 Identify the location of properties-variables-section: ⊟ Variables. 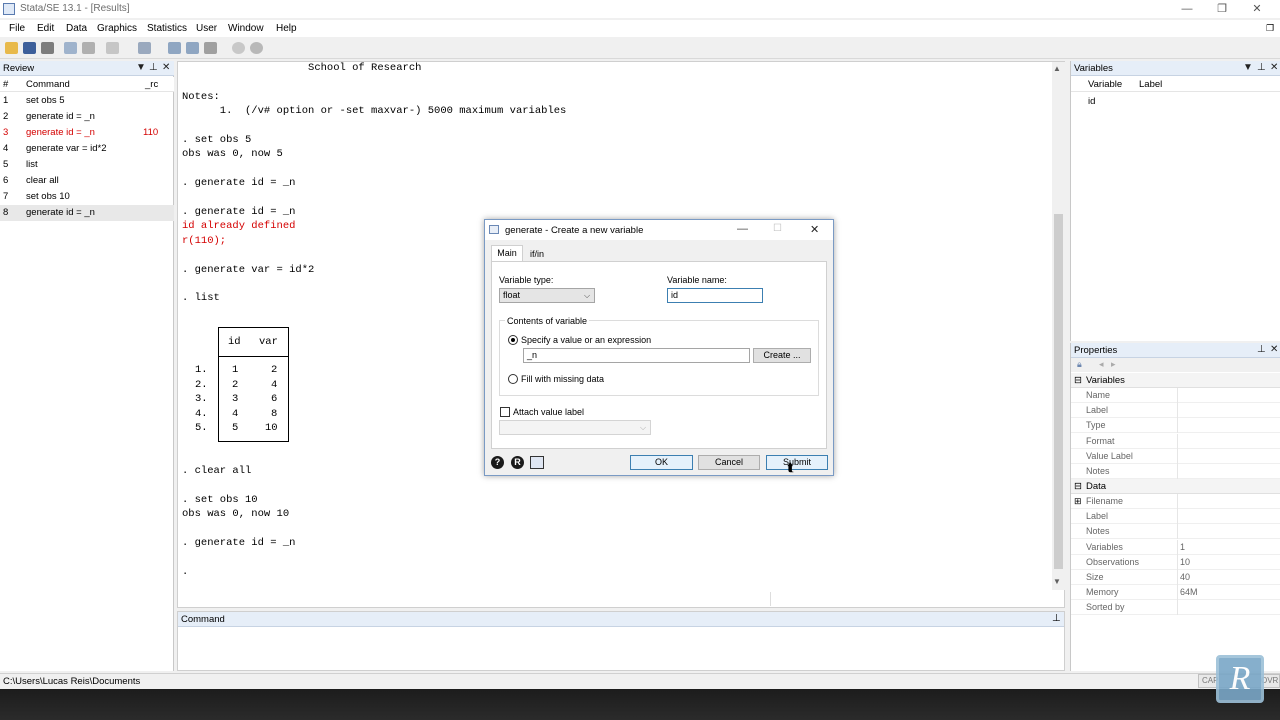
(1175, 380).